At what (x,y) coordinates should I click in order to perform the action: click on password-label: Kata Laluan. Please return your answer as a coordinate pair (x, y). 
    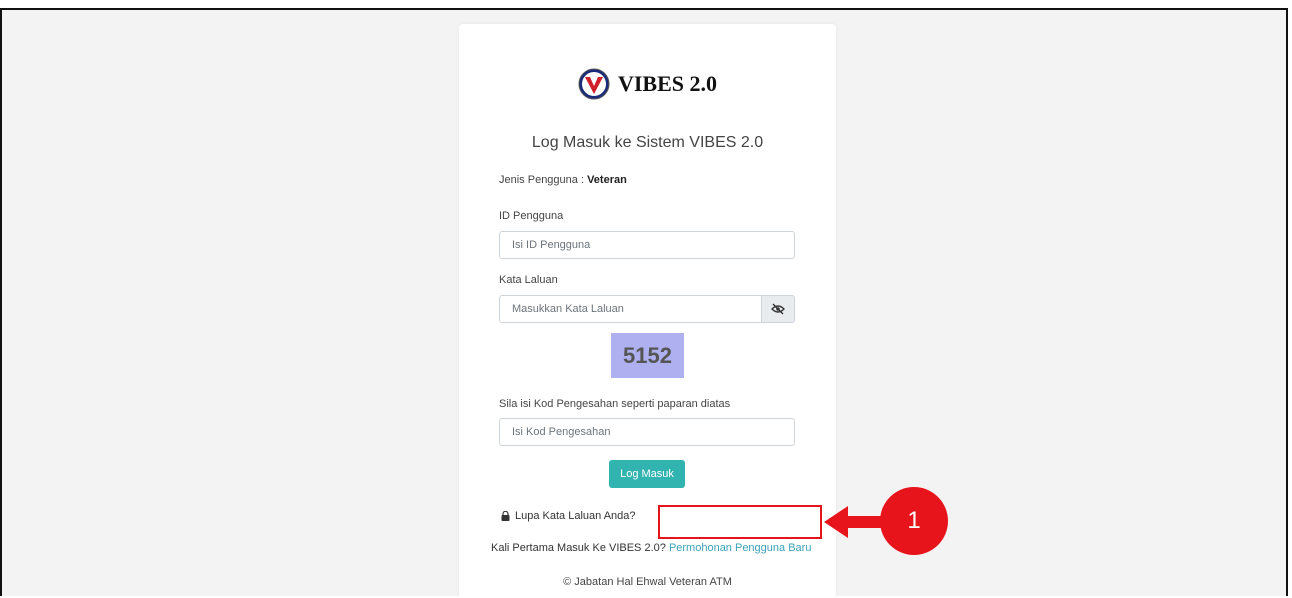
    Looking at the image, I should click on (528, 280).